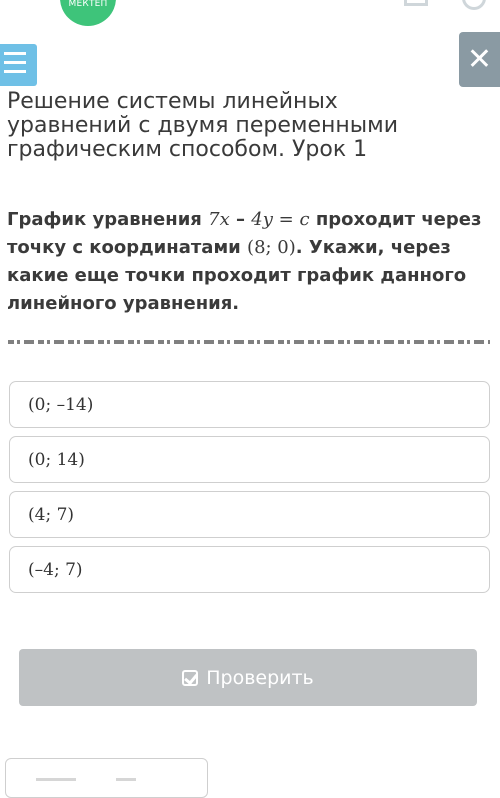 Image resolution: width=500 pixels, height=798 pixels. What do you see at coordinates (474, 5) in the screenshot?
I see `globe-icon` at bounding box center [474, 5].